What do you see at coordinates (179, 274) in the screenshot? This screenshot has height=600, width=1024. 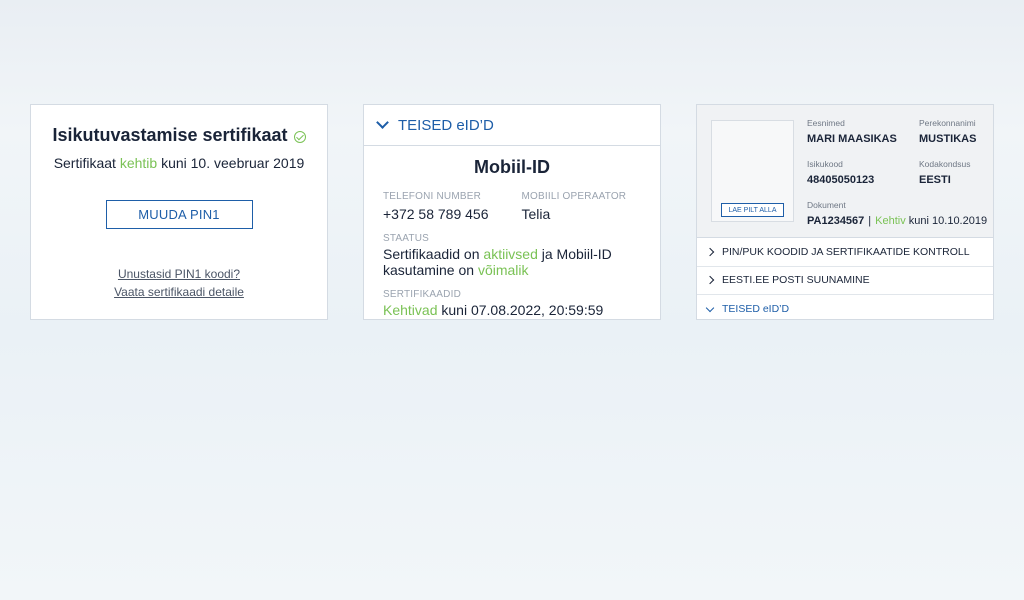 I see `forgot-pin1-link: Unustasid PIN1 koodi?` at bounding box center [179, 274].